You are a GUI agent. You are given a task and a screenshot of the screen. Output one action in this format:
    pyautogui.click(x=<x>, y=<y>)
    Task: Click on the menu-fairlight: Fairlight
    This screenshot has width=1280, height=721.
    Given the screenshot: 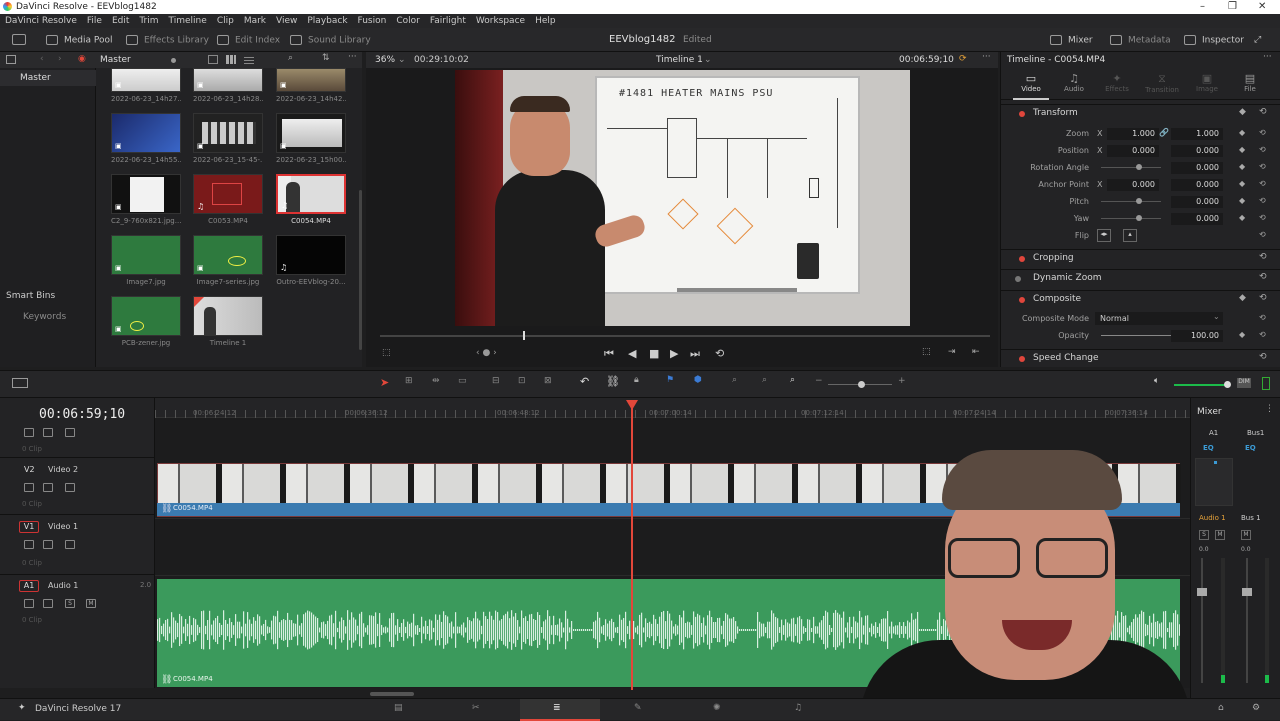 What is the action you would take?
    pyautogui.click(x=448, y=20)
    